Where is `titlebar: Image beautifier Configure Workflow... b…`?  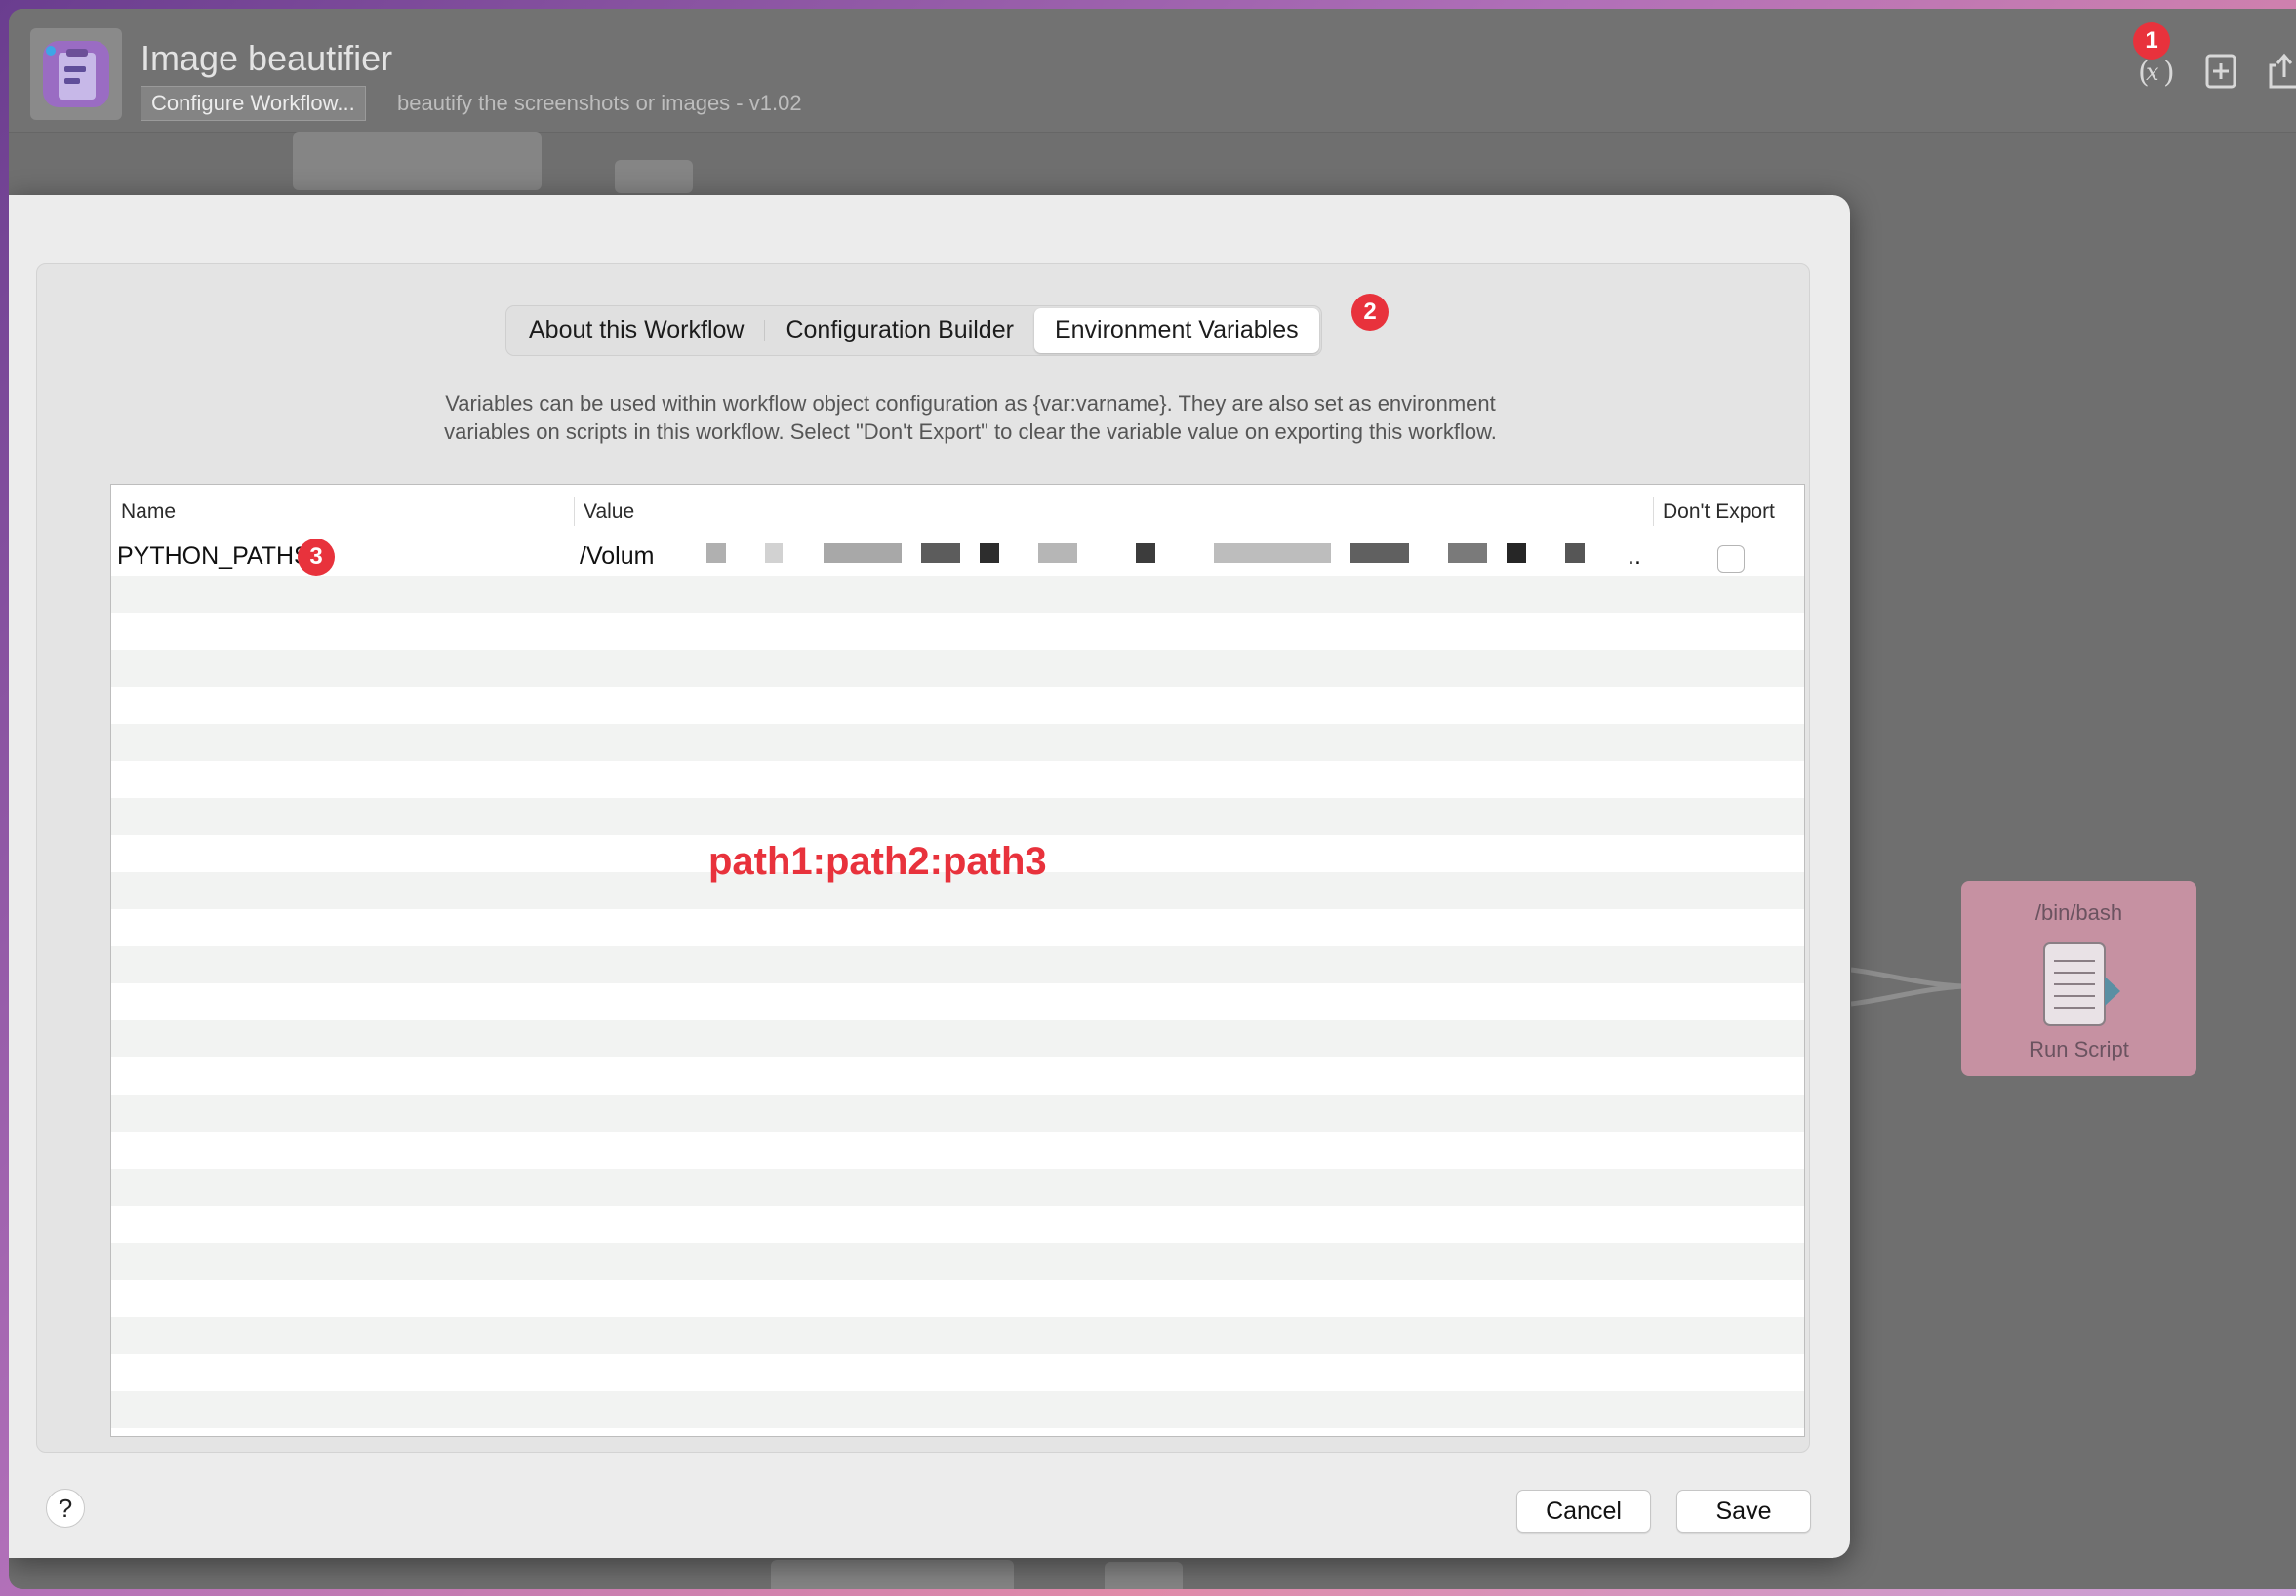
titlebar: Image beautifier Configure Workflow... b… is located at coordinates (1153, 71).